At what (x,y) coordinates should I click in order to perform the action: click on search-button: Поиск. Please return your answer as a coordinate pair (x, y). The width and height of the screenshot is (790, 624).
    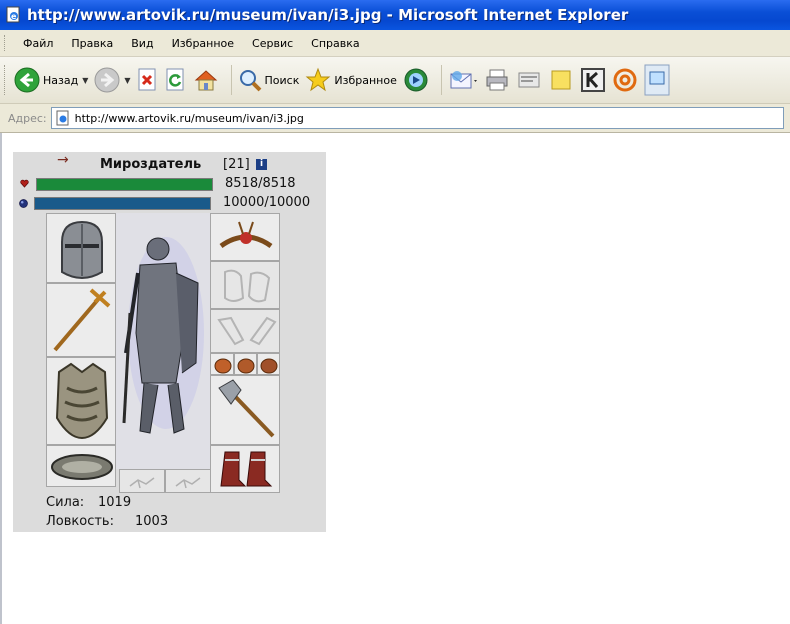
    Looking at the image, I should click on (269, 80).